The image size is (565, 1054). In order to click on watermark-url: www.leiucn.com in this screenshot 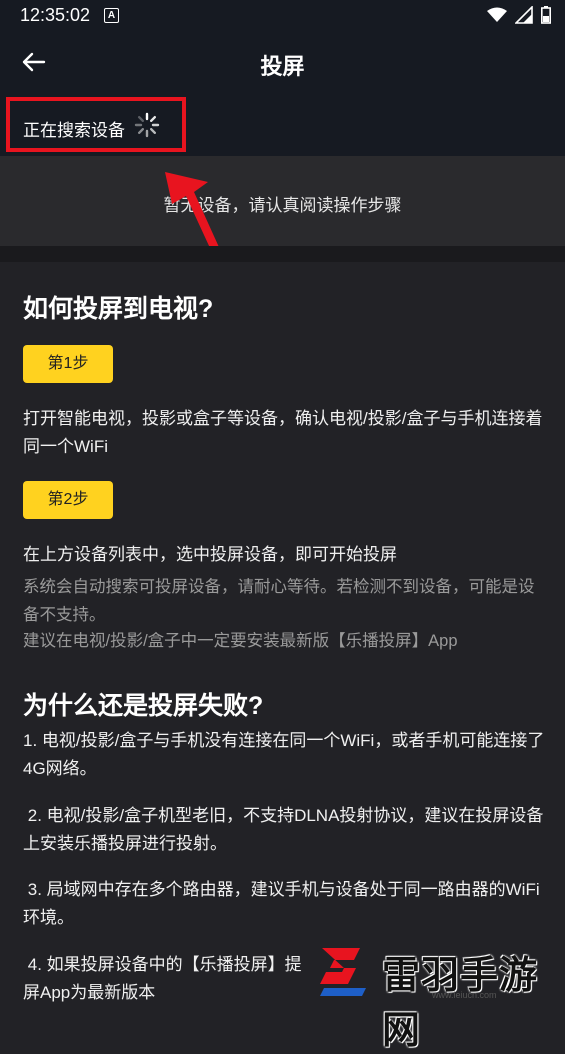, I will do `click(464, 995)`.